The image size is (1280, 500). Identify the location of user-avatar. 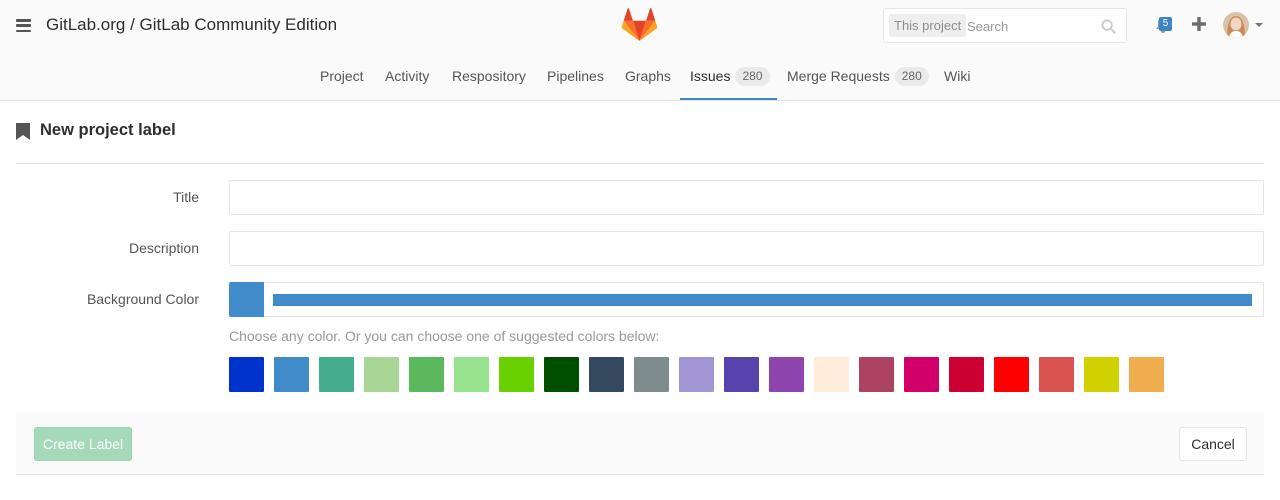
(1236, 25).